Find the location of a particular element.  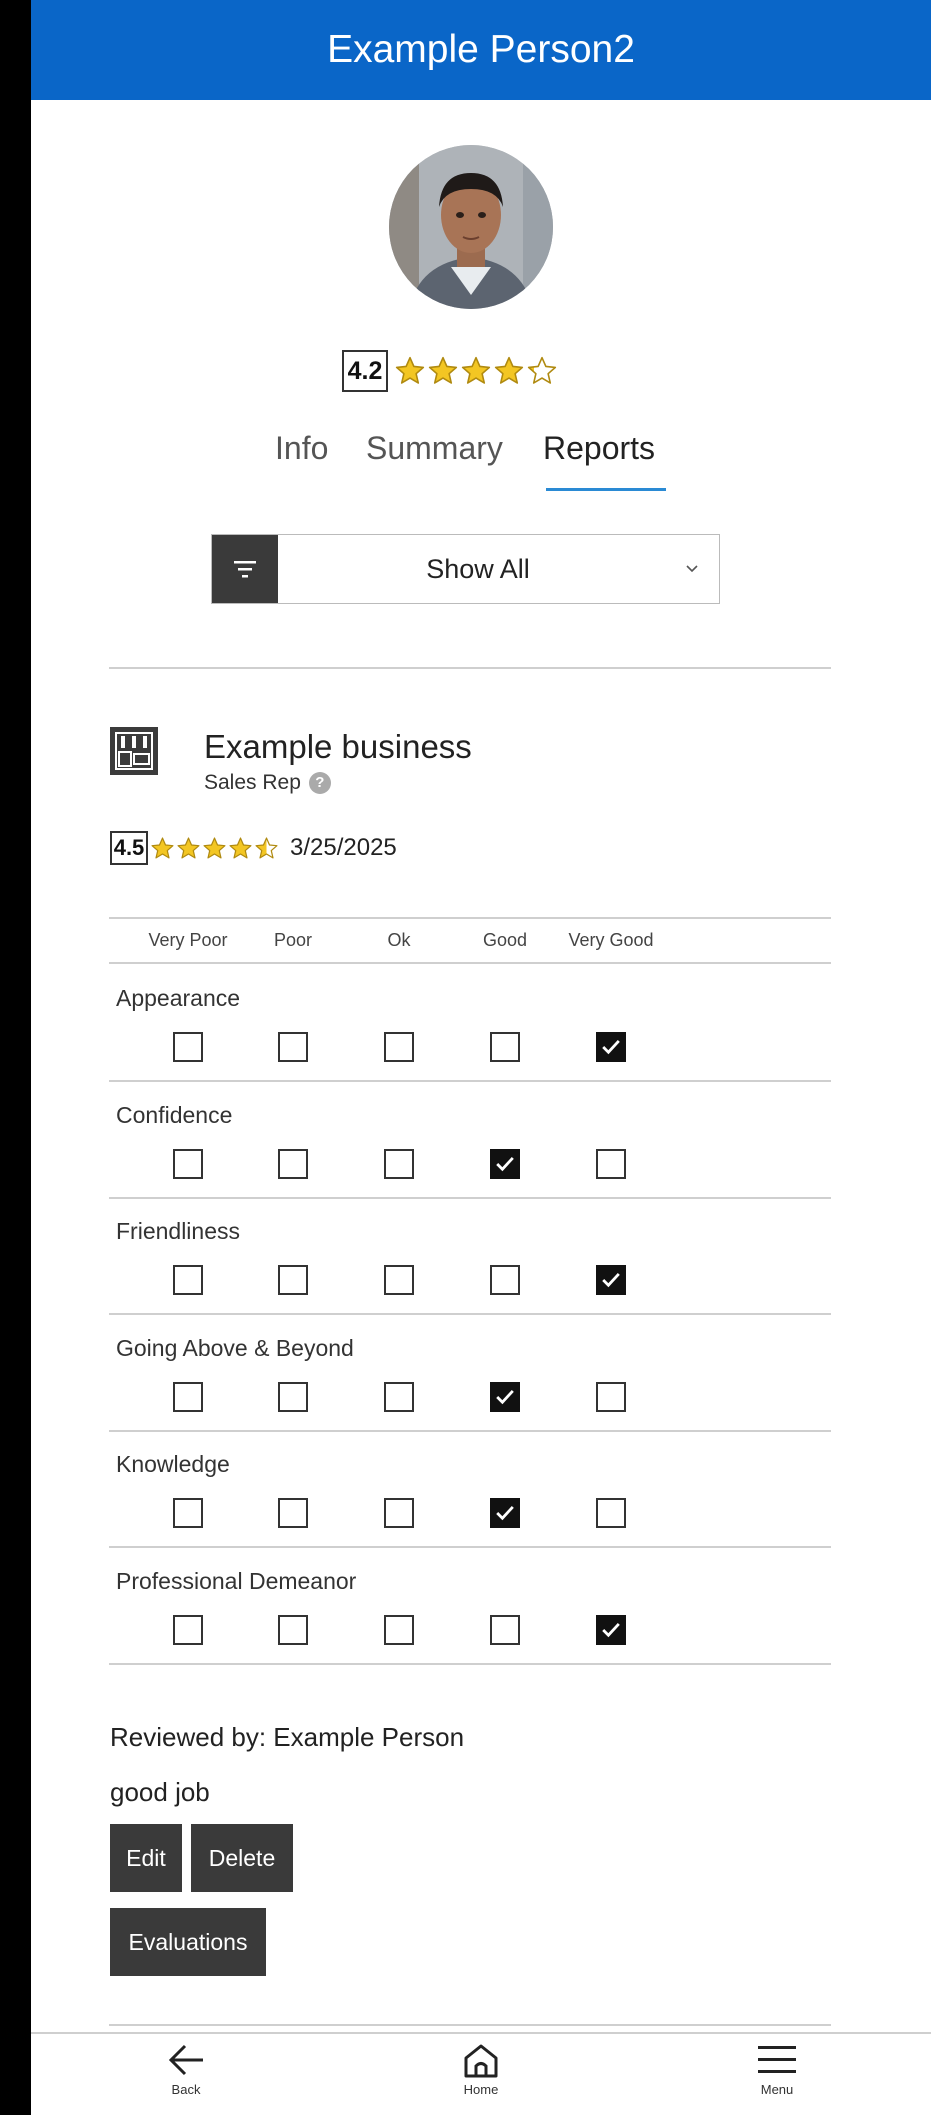

nav-home-label: Home is located at coordinates (481, 2089).